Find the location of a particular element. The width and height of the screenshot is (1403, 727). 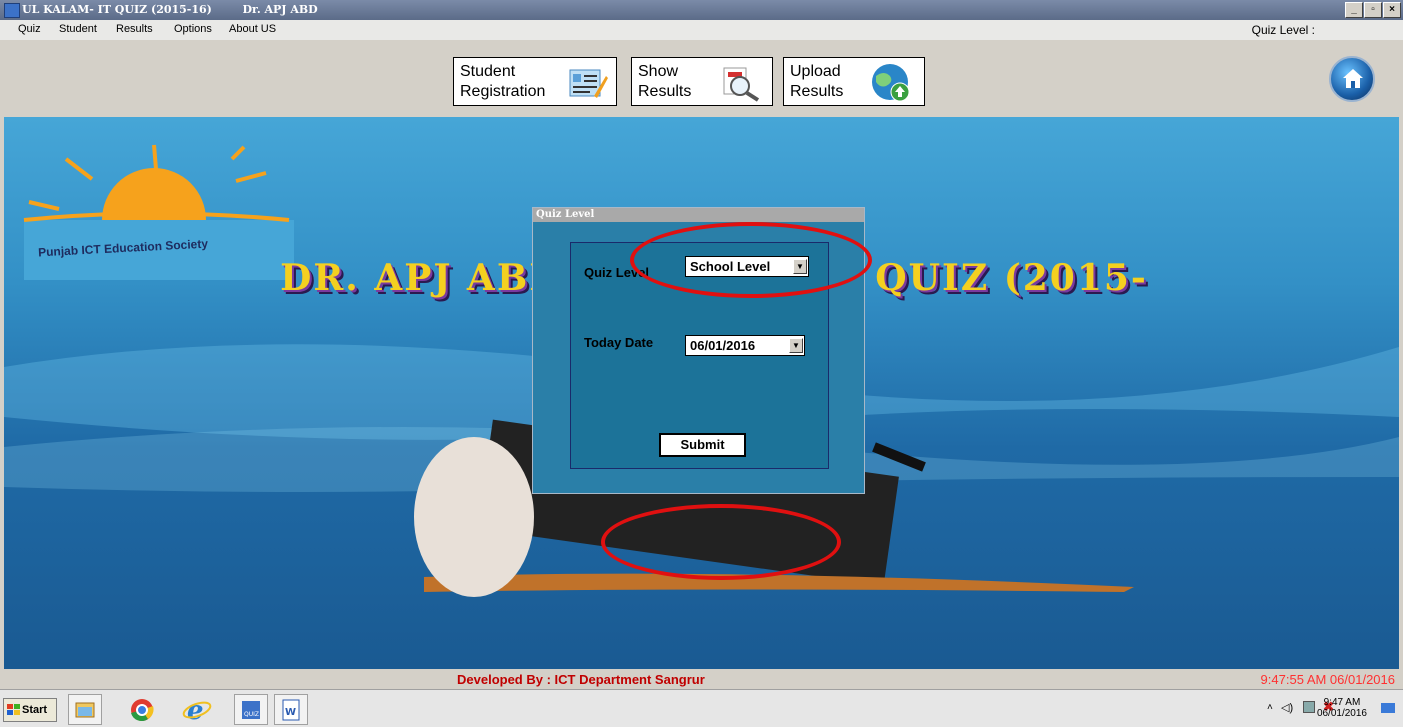

menu-student: Student is located at coordinates (78, 29).